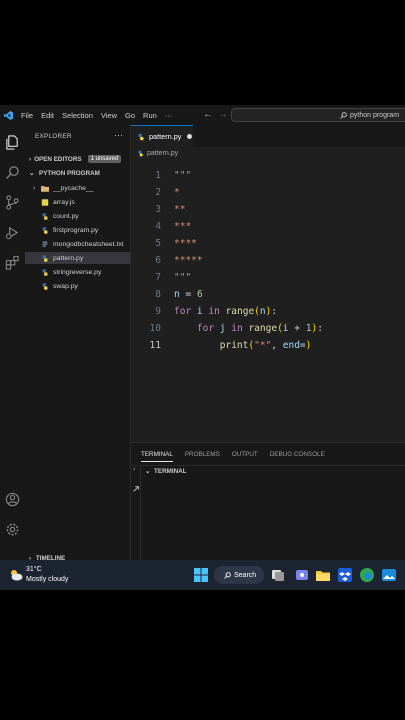 The image size is (405, 720). Describe the element at coordinates (302, 575) in the screenshot. I see `chat-icon` at that location.